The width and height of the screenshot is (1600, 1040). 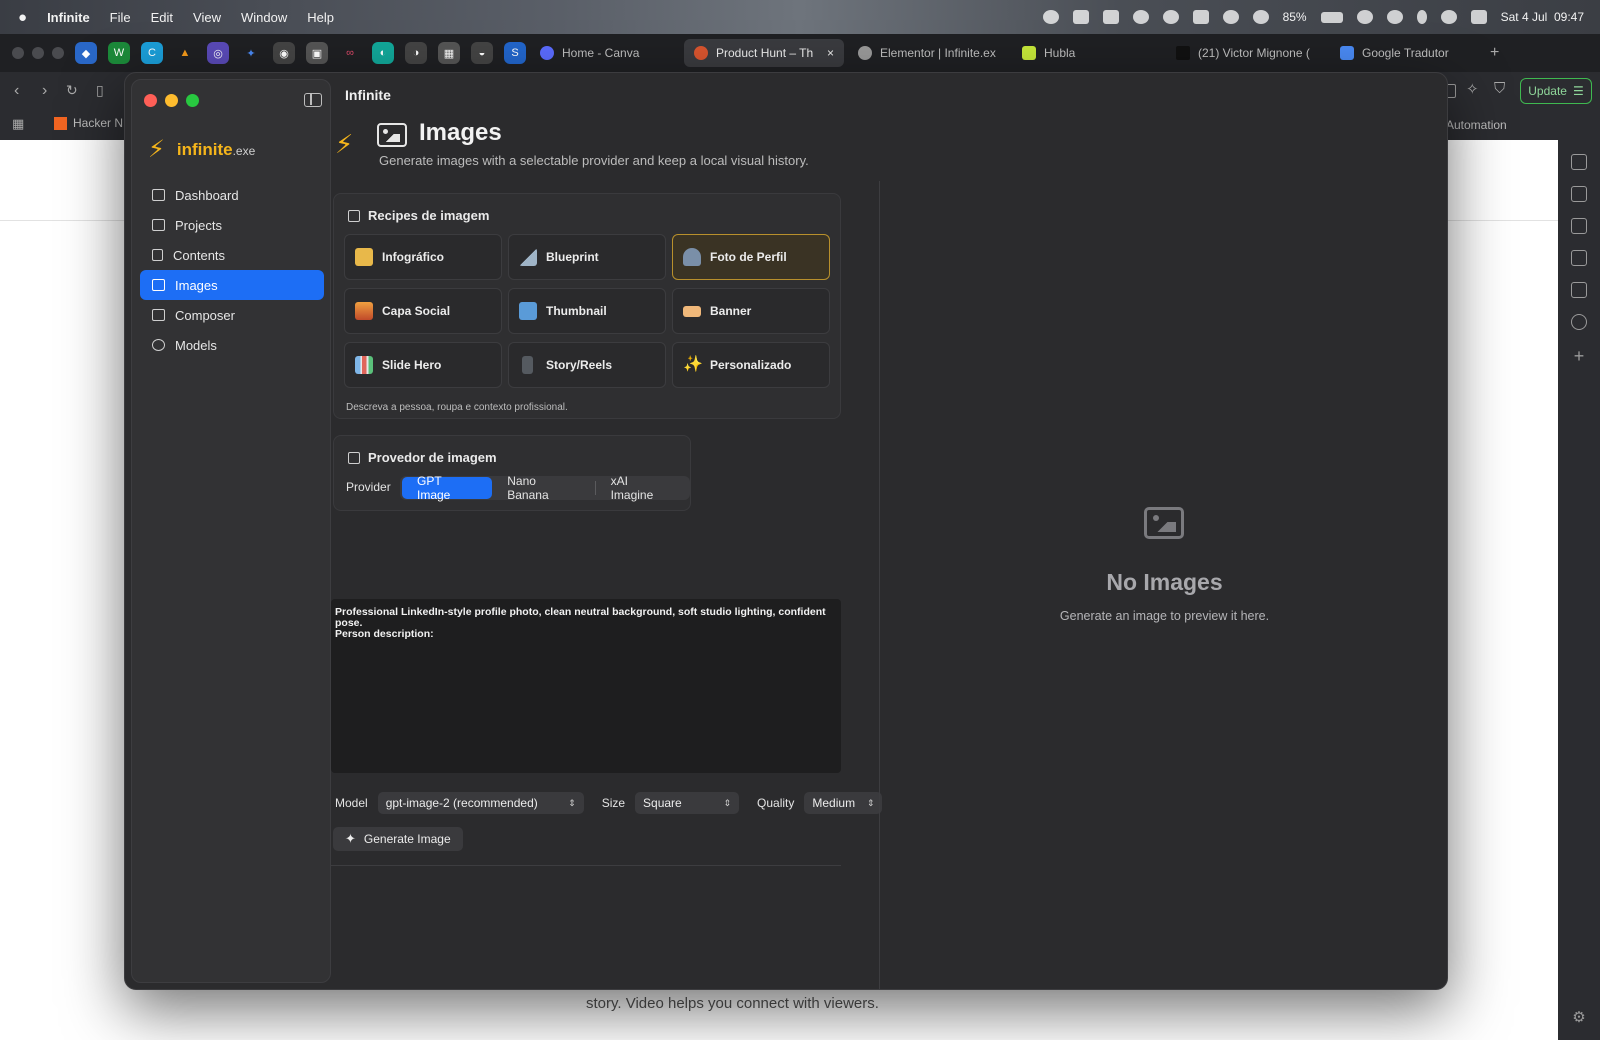 I want to click on close-tab-icon: ×, so click(x=830, y=53).